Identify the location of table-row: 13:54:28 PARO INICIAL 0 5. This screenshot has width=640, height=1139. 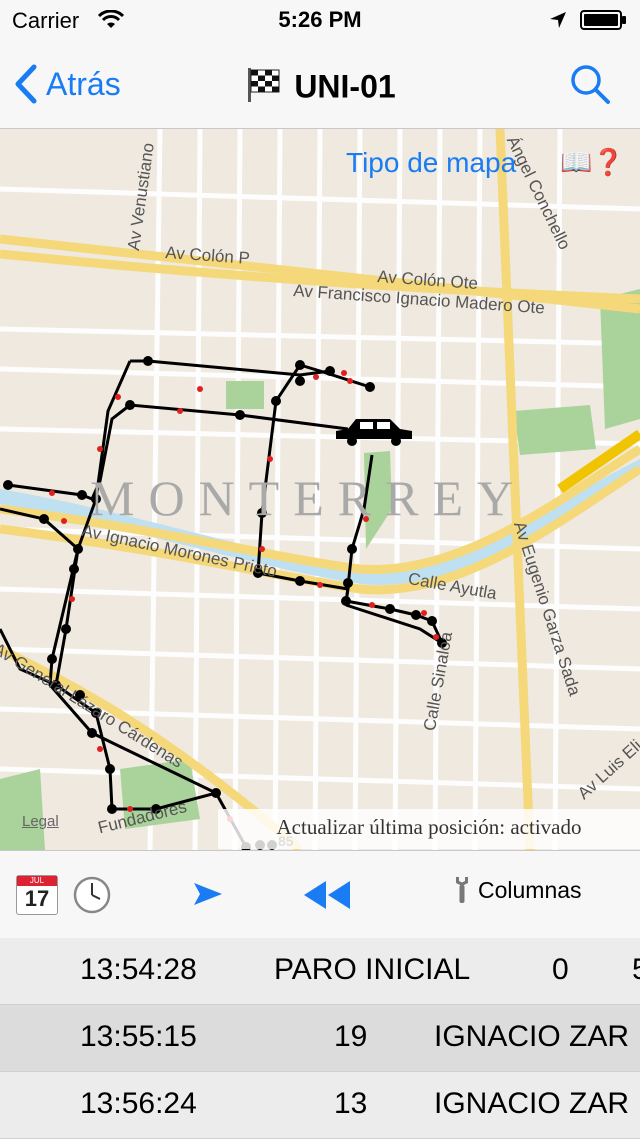
(320, 971).